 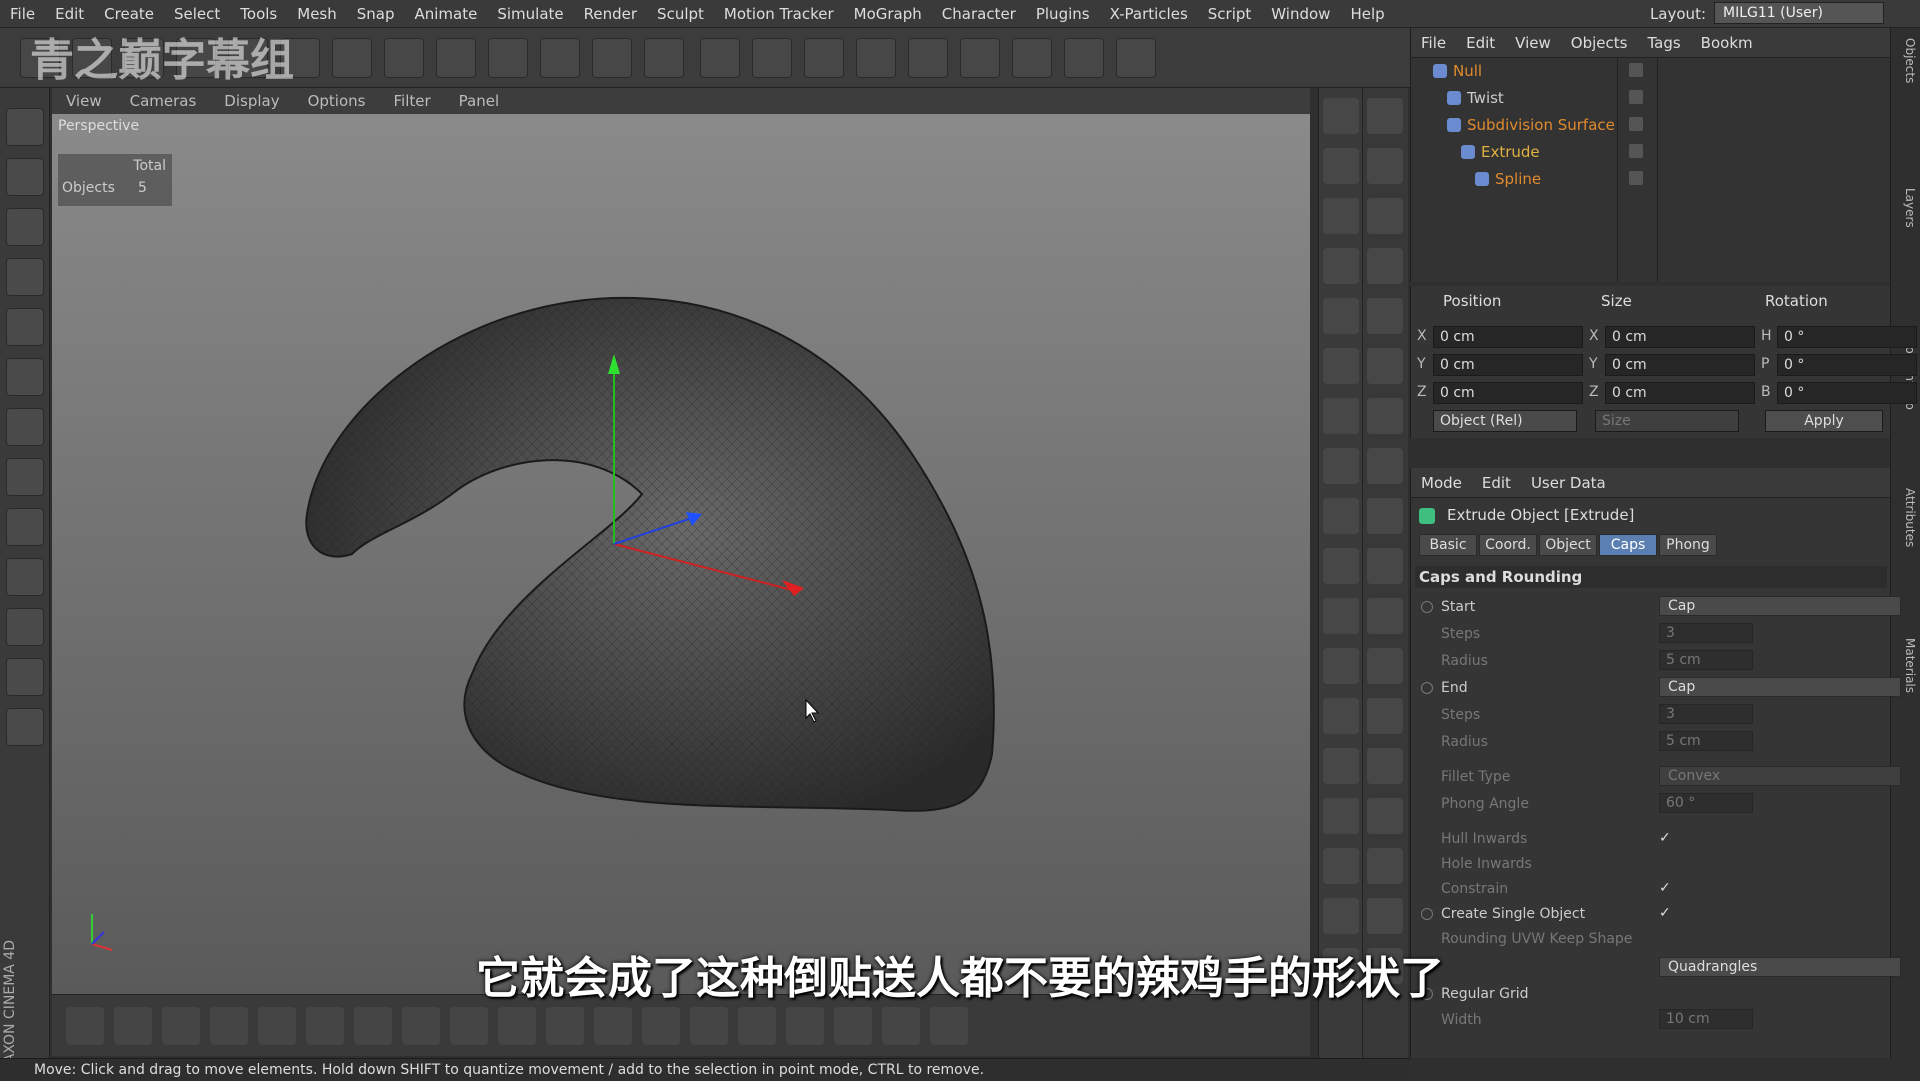 What do you see at coordinates (1651, 71) in the screenshot?
I see `object-row-null: Null` at bounding box center [1651, 71].